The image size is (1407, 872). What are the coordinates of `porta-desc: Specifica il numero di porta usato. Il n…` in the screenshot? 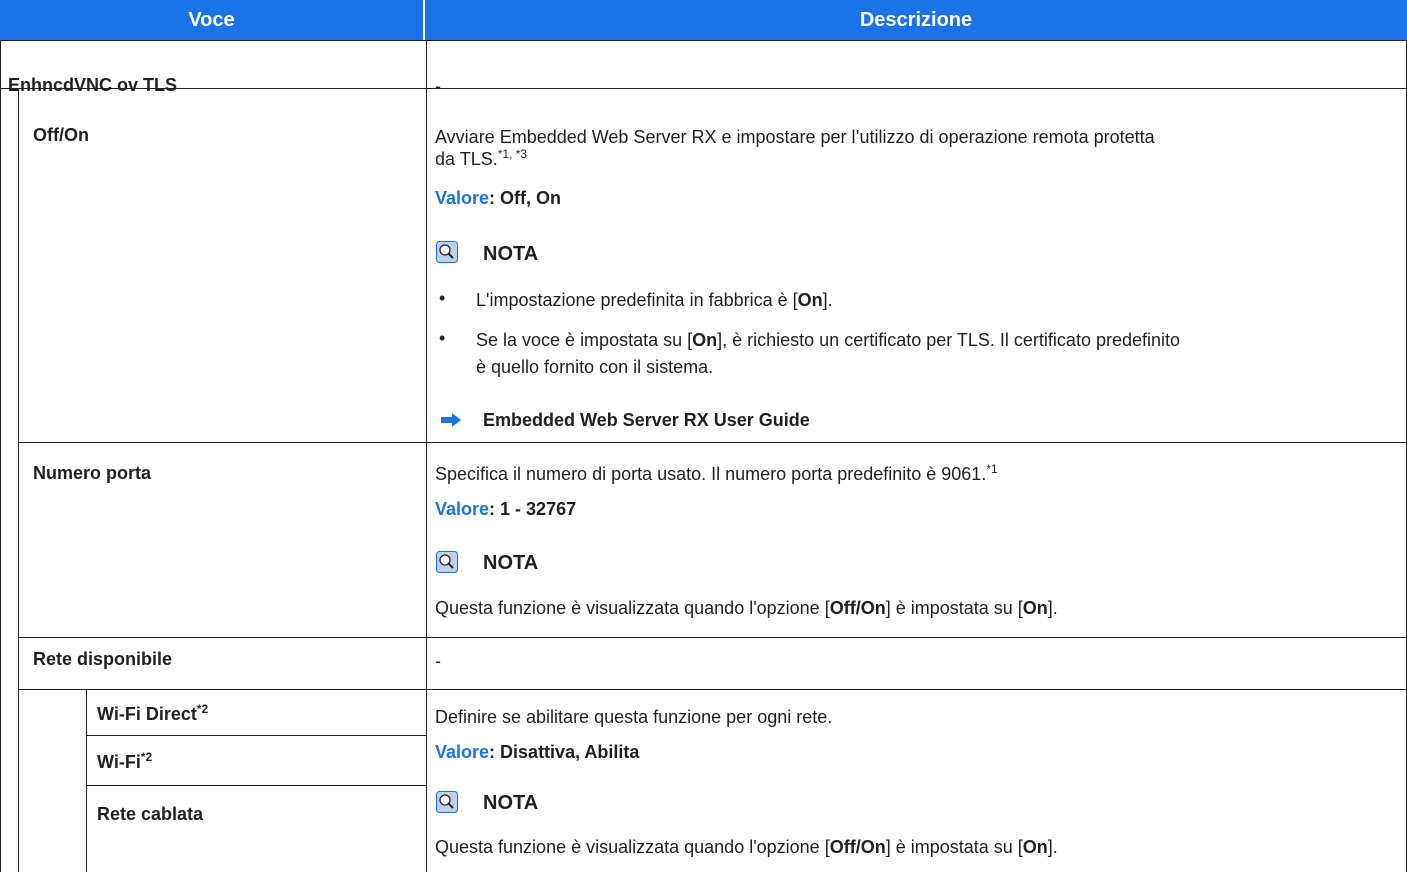 It's located at (716, 474).